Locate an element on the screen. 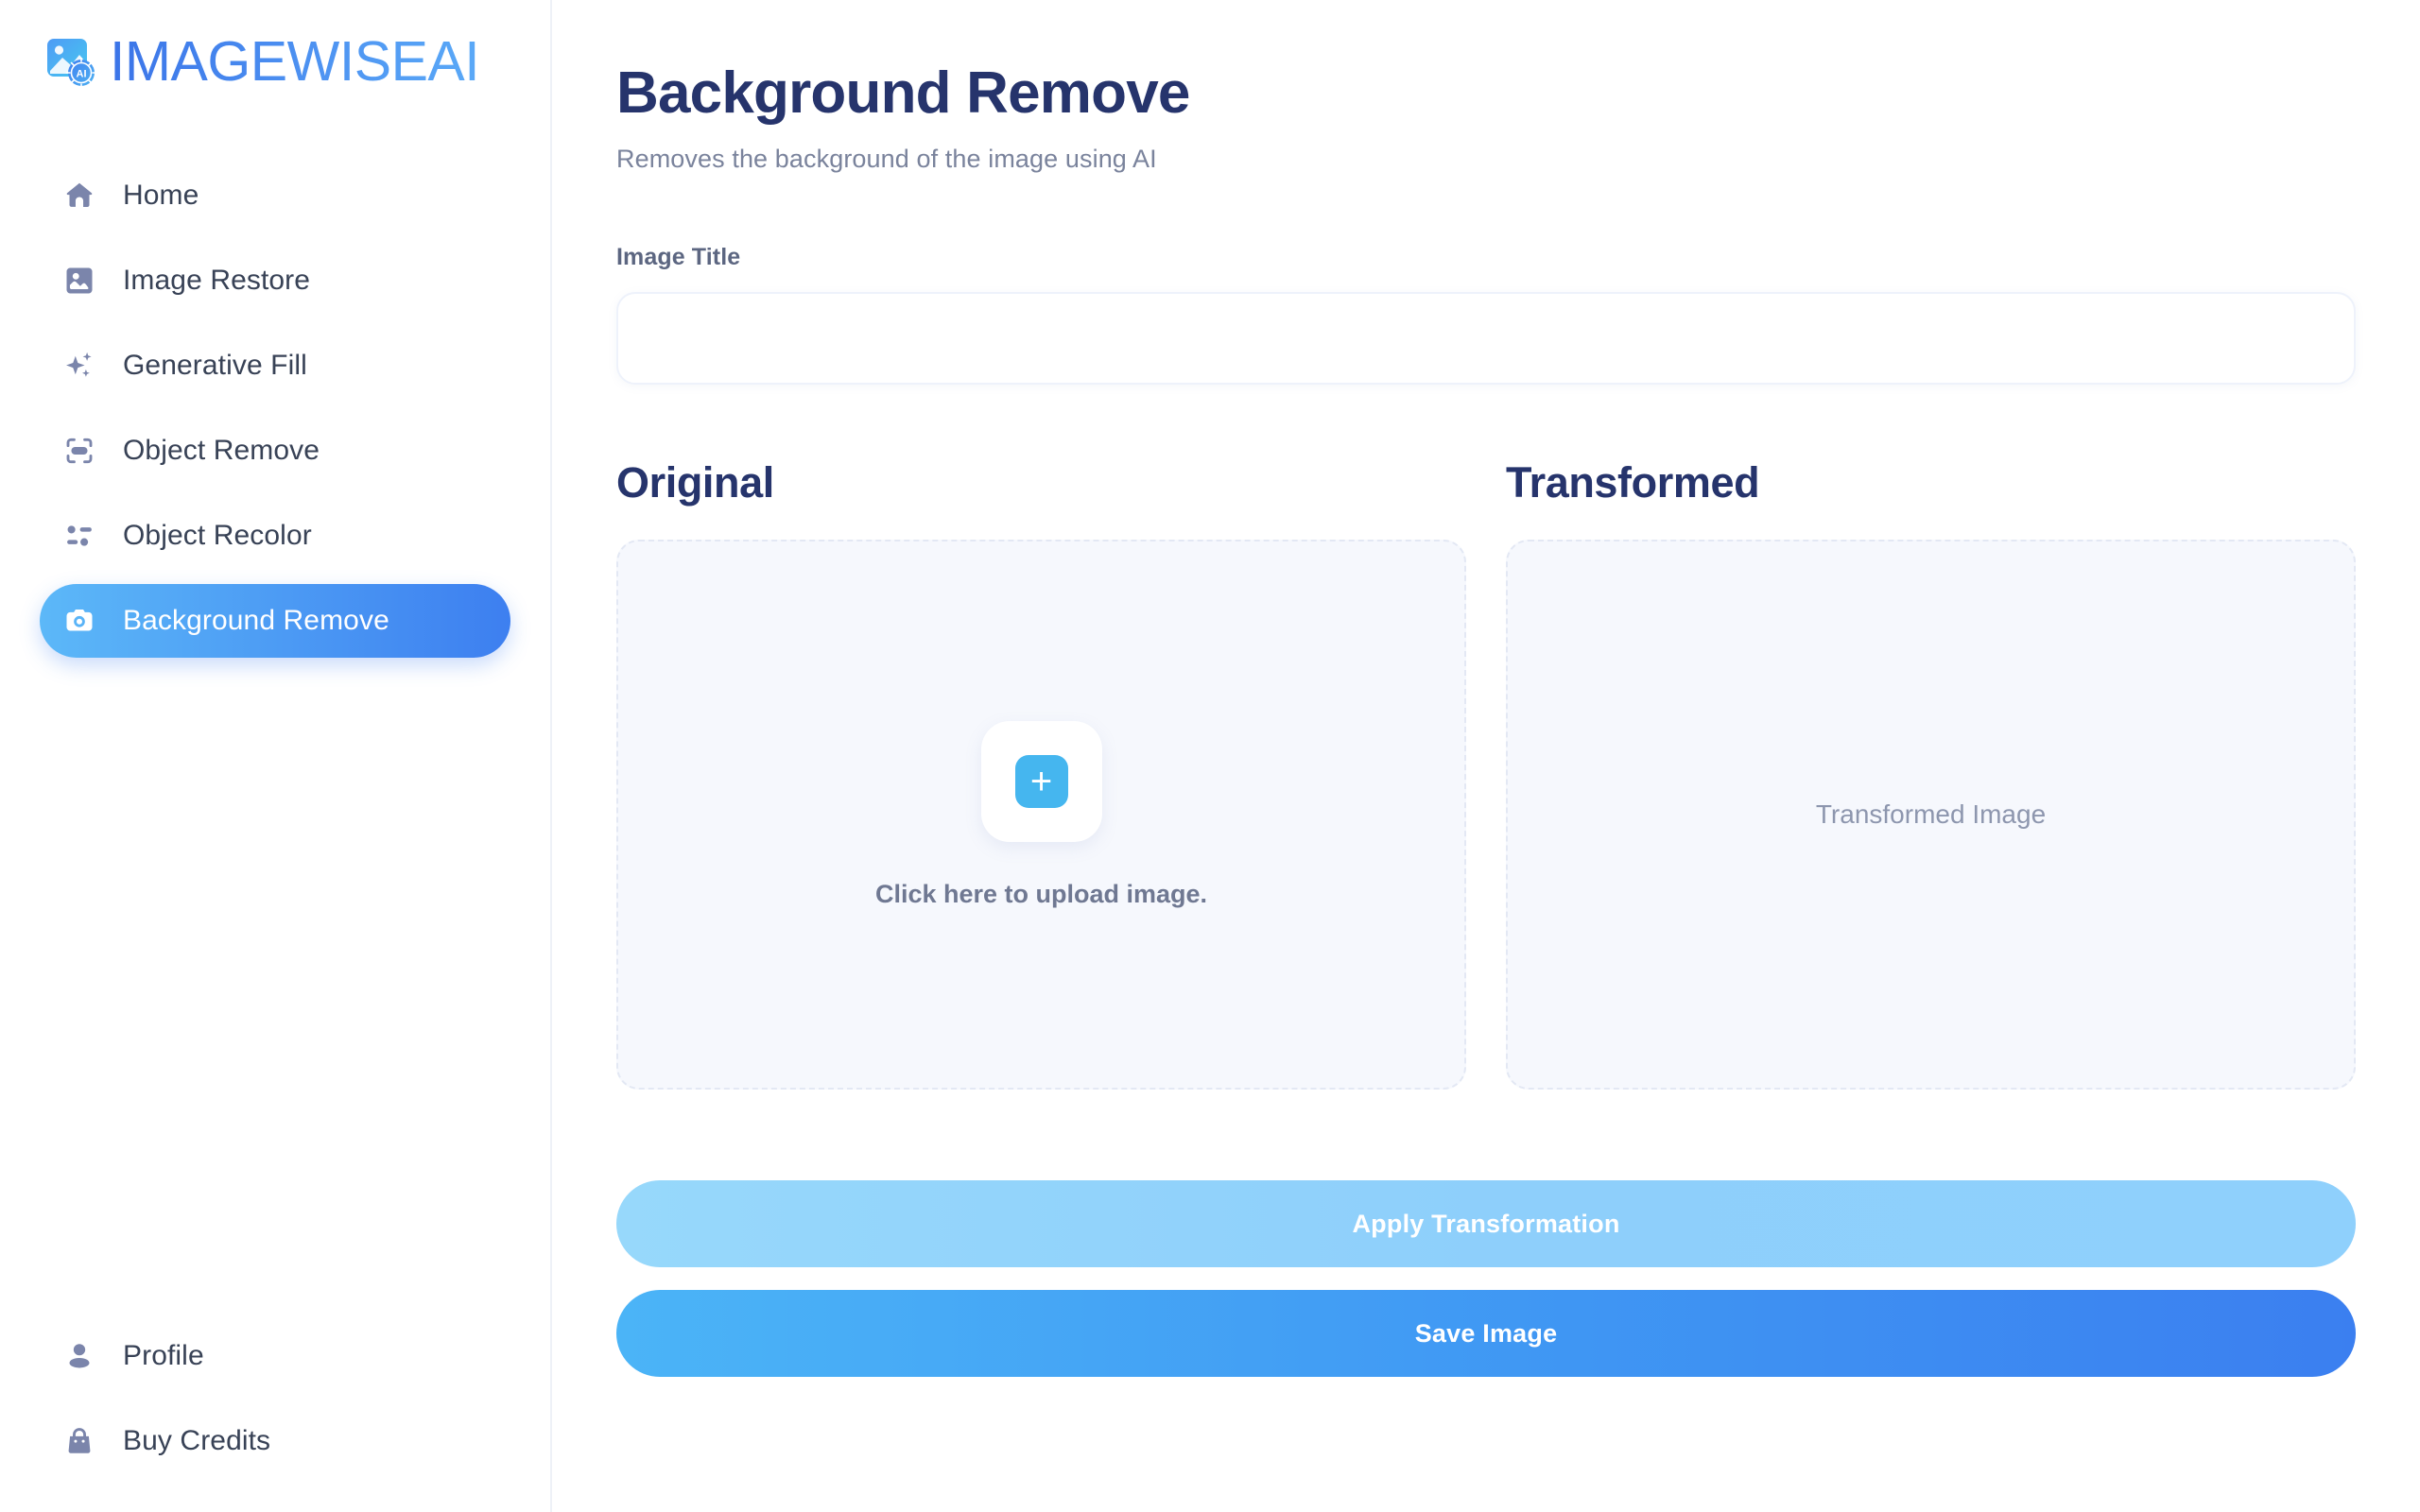  action-buttons: Apply Transformation Save Image is located at coordinates (1486, 1279).